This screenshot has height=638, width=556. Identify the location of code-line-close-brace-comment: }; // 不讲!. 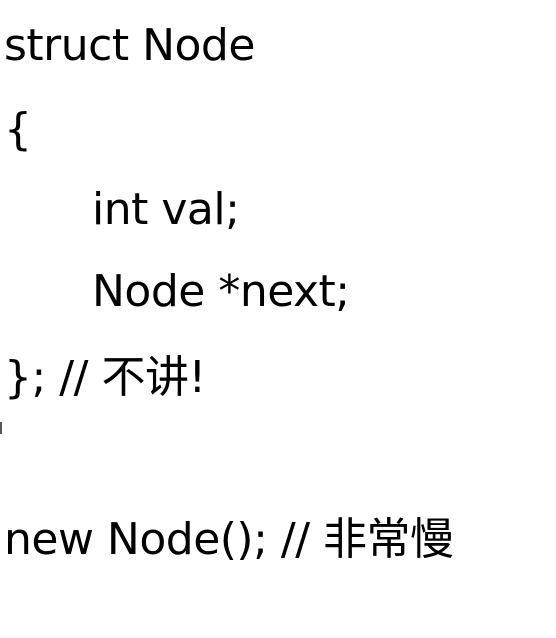
(105, 377).